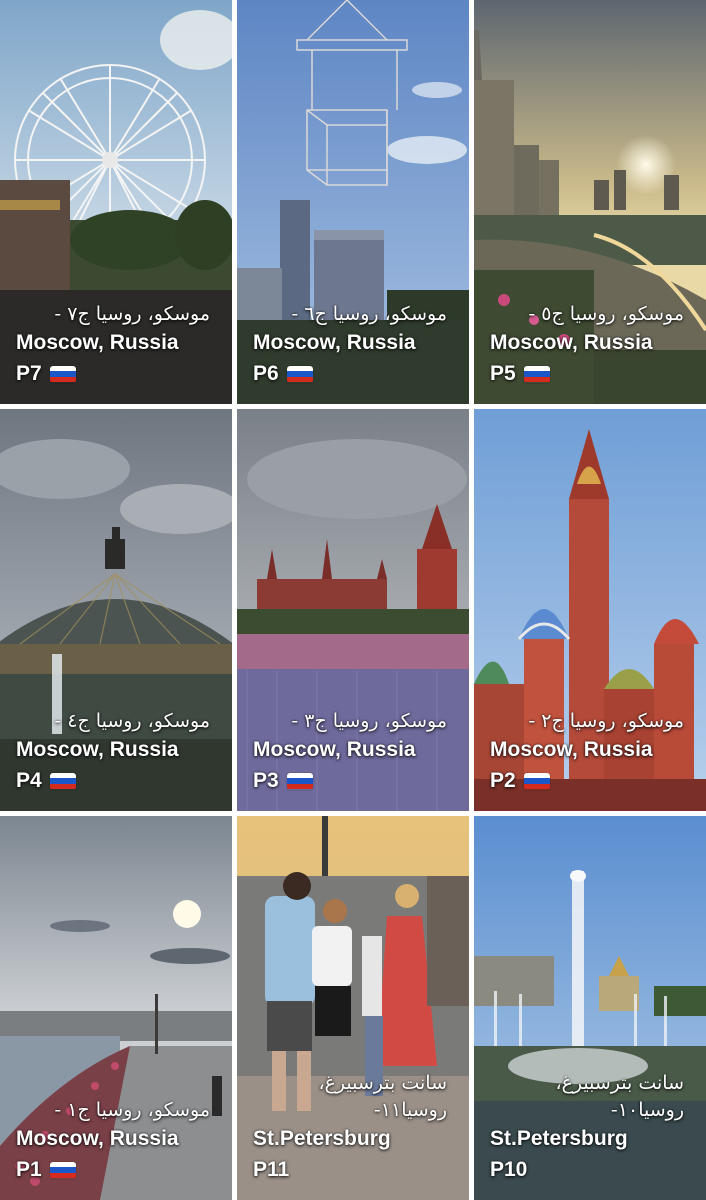 The height and width of the screenshot is (1200, 706). I want to click on photo-caption: موسكو، روسيا ج٣ - Moscow, Russia P3, so click(356, 752).